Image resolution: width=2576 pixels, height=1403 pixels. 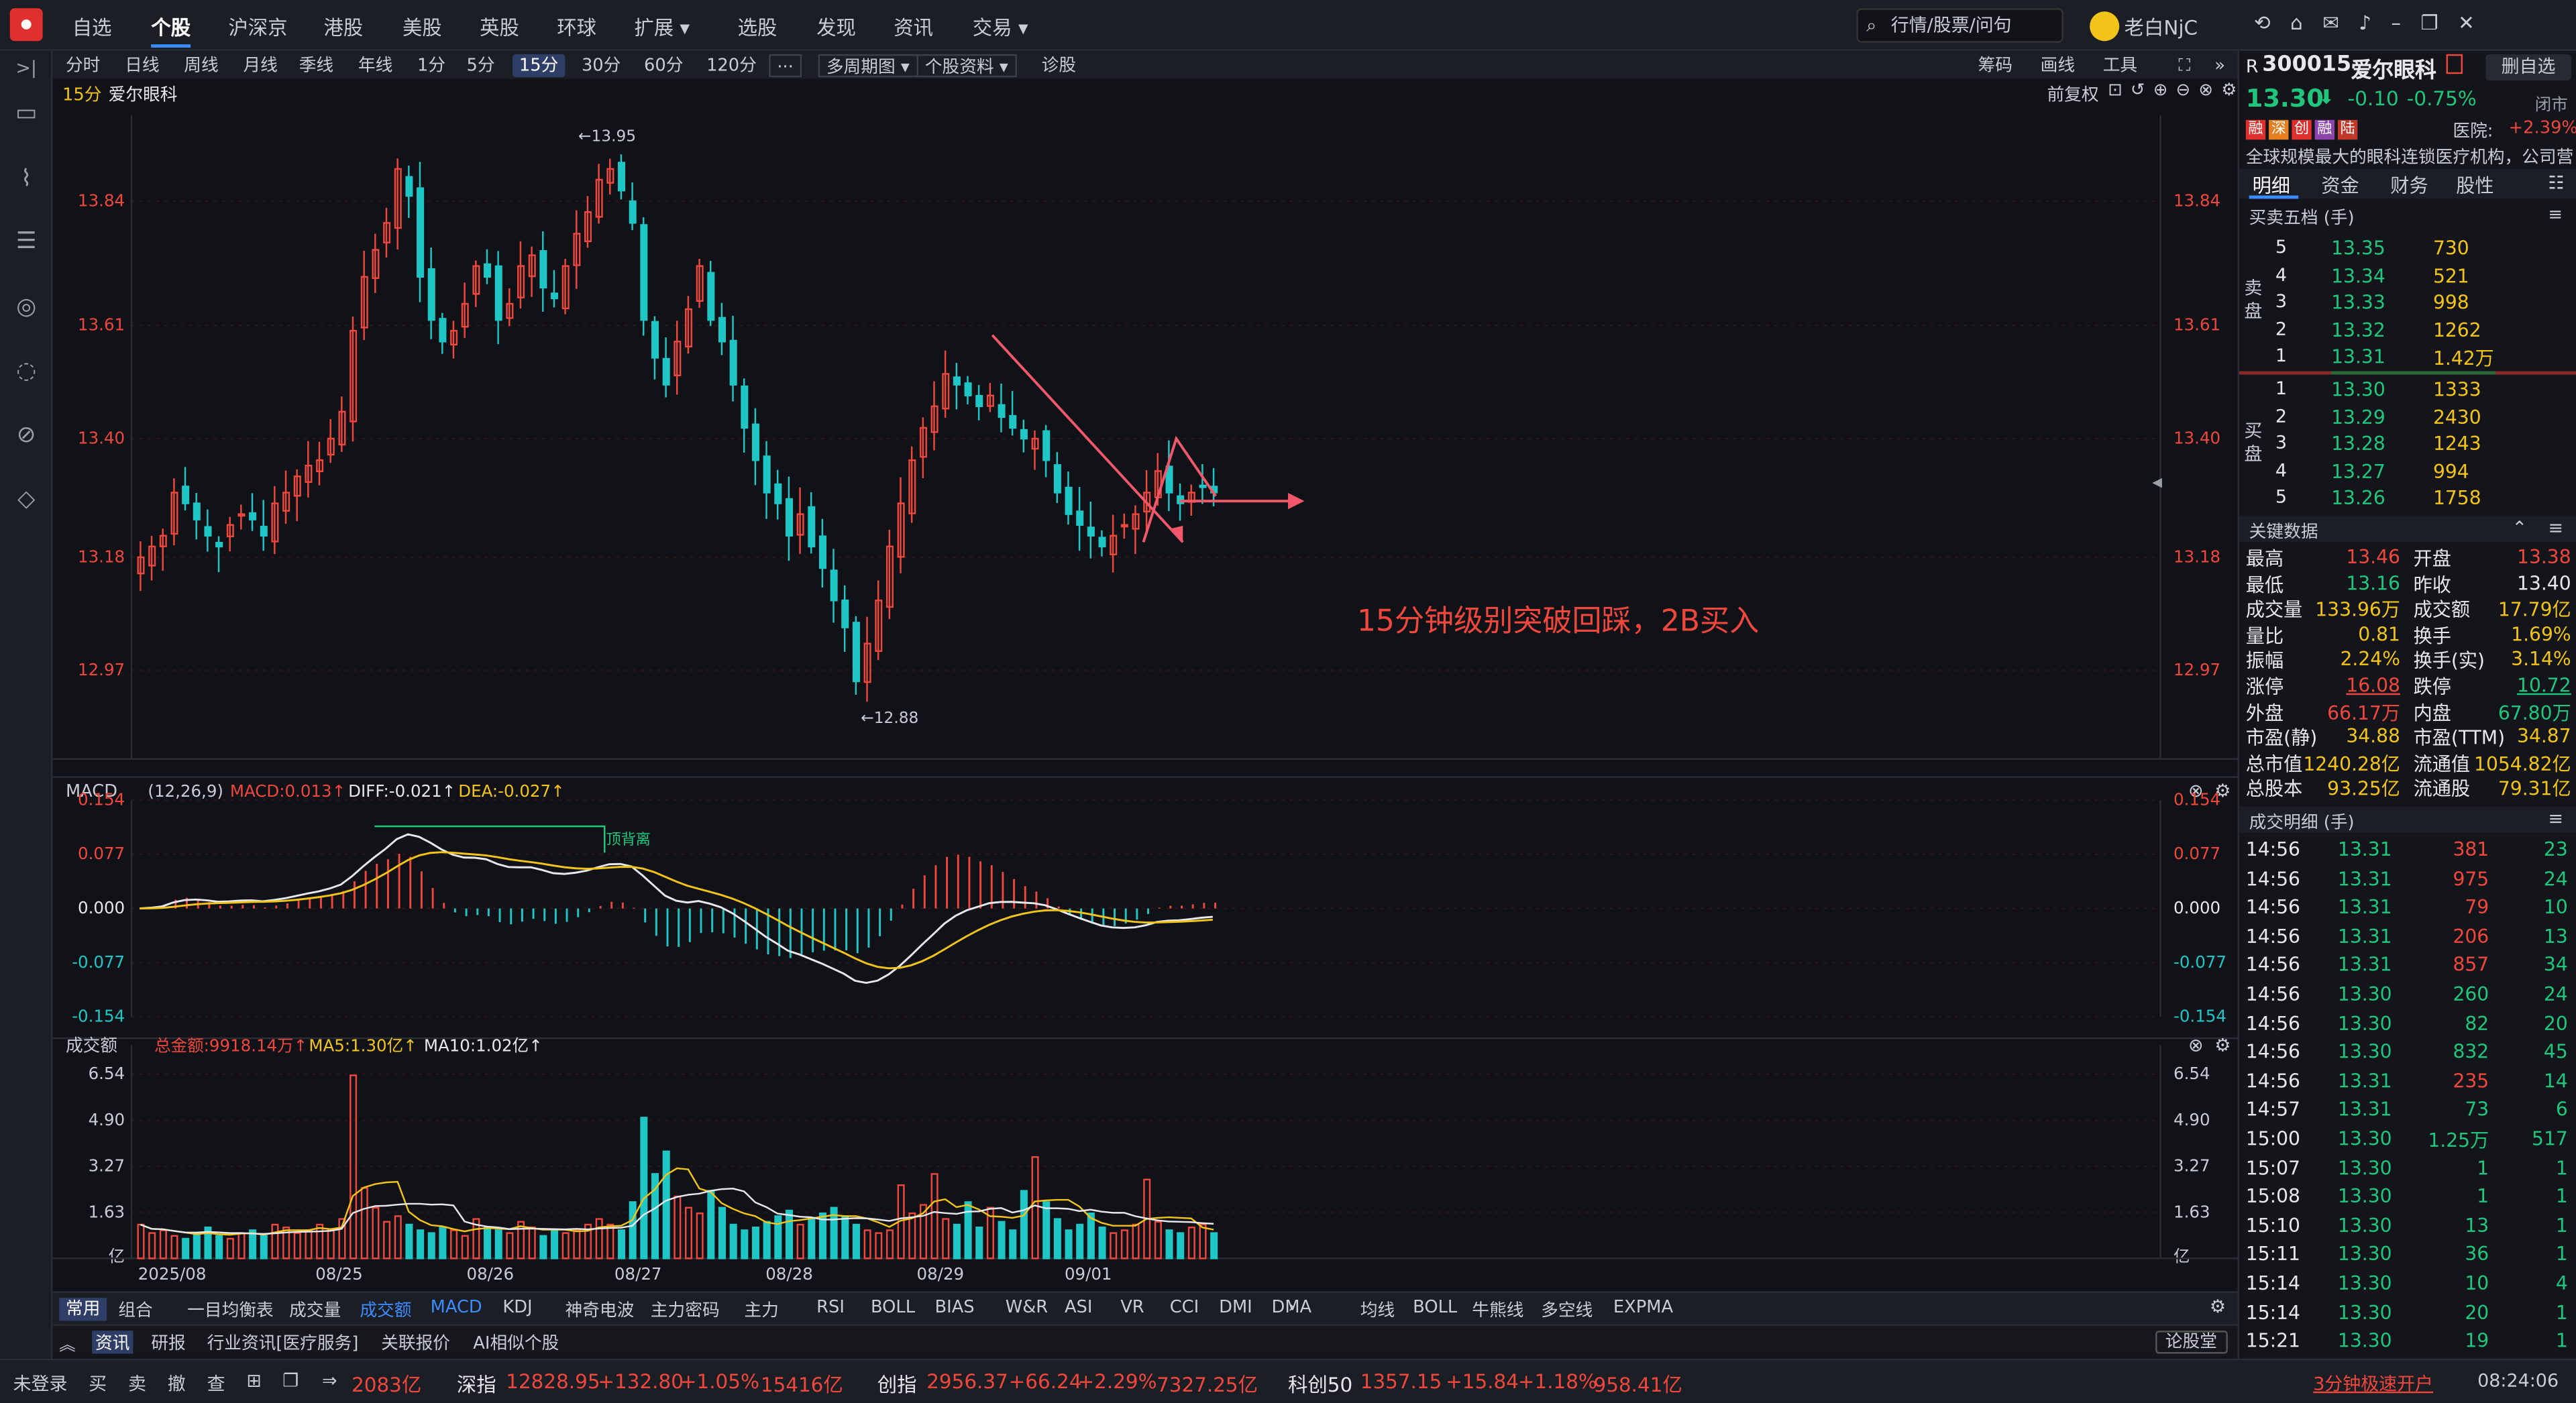 I want to click on indicator-0: 一目均衡表, so click(x=230, y=1310).